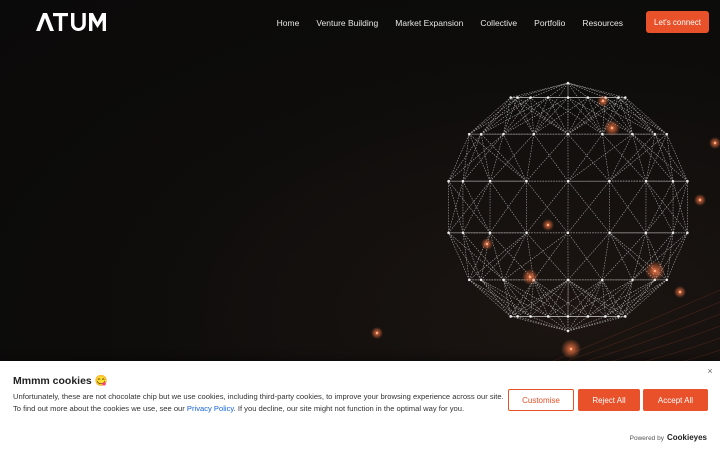 Image resolution: width=720 pixels, height=450 pixels. Describe the element at coordinates (687, 437) in the screenshot. I see `cookieyes-logo: Cookieyes` at that location.